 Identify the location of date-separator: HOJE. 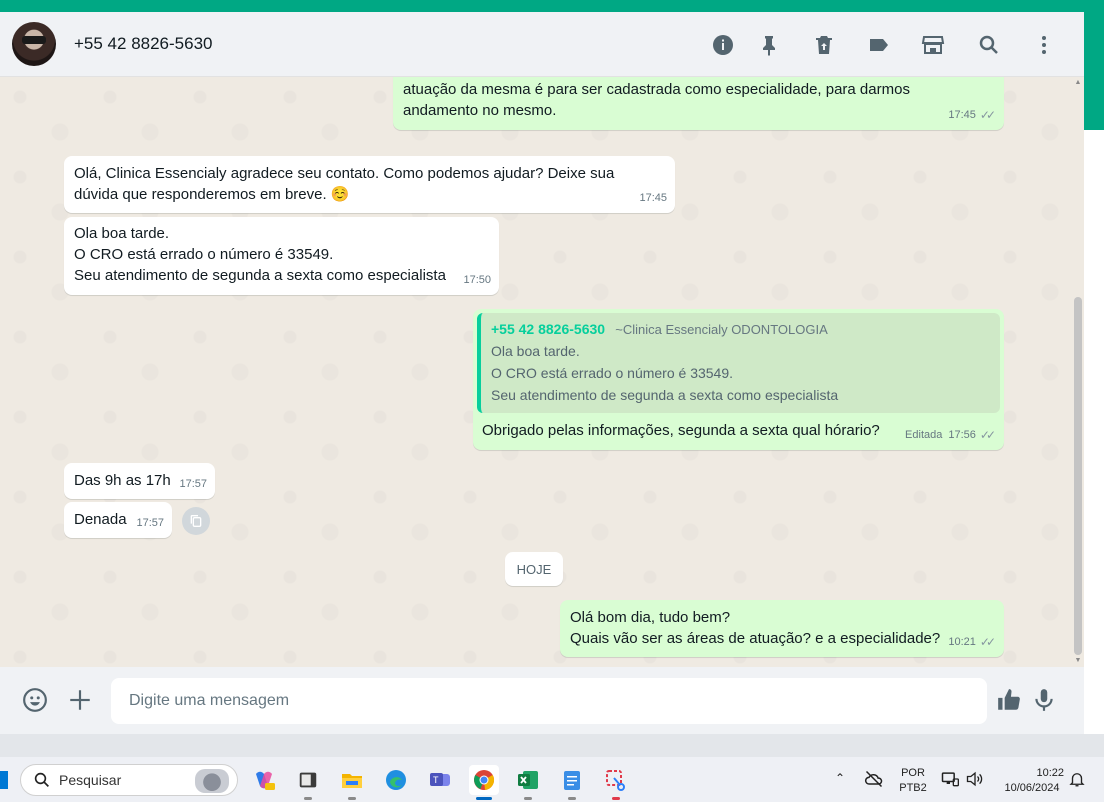
(534, 569).